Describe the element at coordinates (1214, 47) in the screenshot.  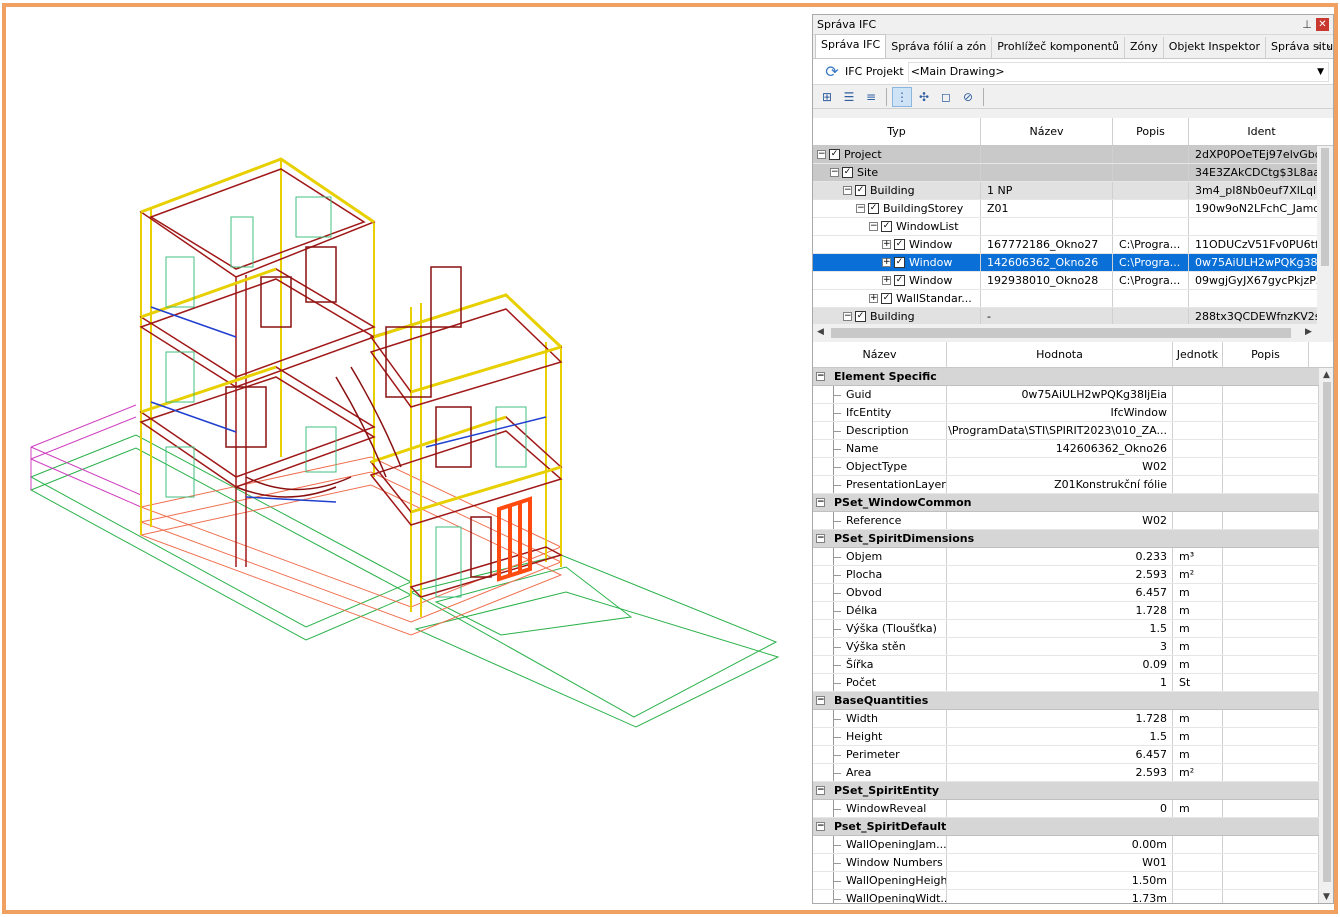
I see `tab-objekt-inspektor: Objekt Inspektor` at that location.